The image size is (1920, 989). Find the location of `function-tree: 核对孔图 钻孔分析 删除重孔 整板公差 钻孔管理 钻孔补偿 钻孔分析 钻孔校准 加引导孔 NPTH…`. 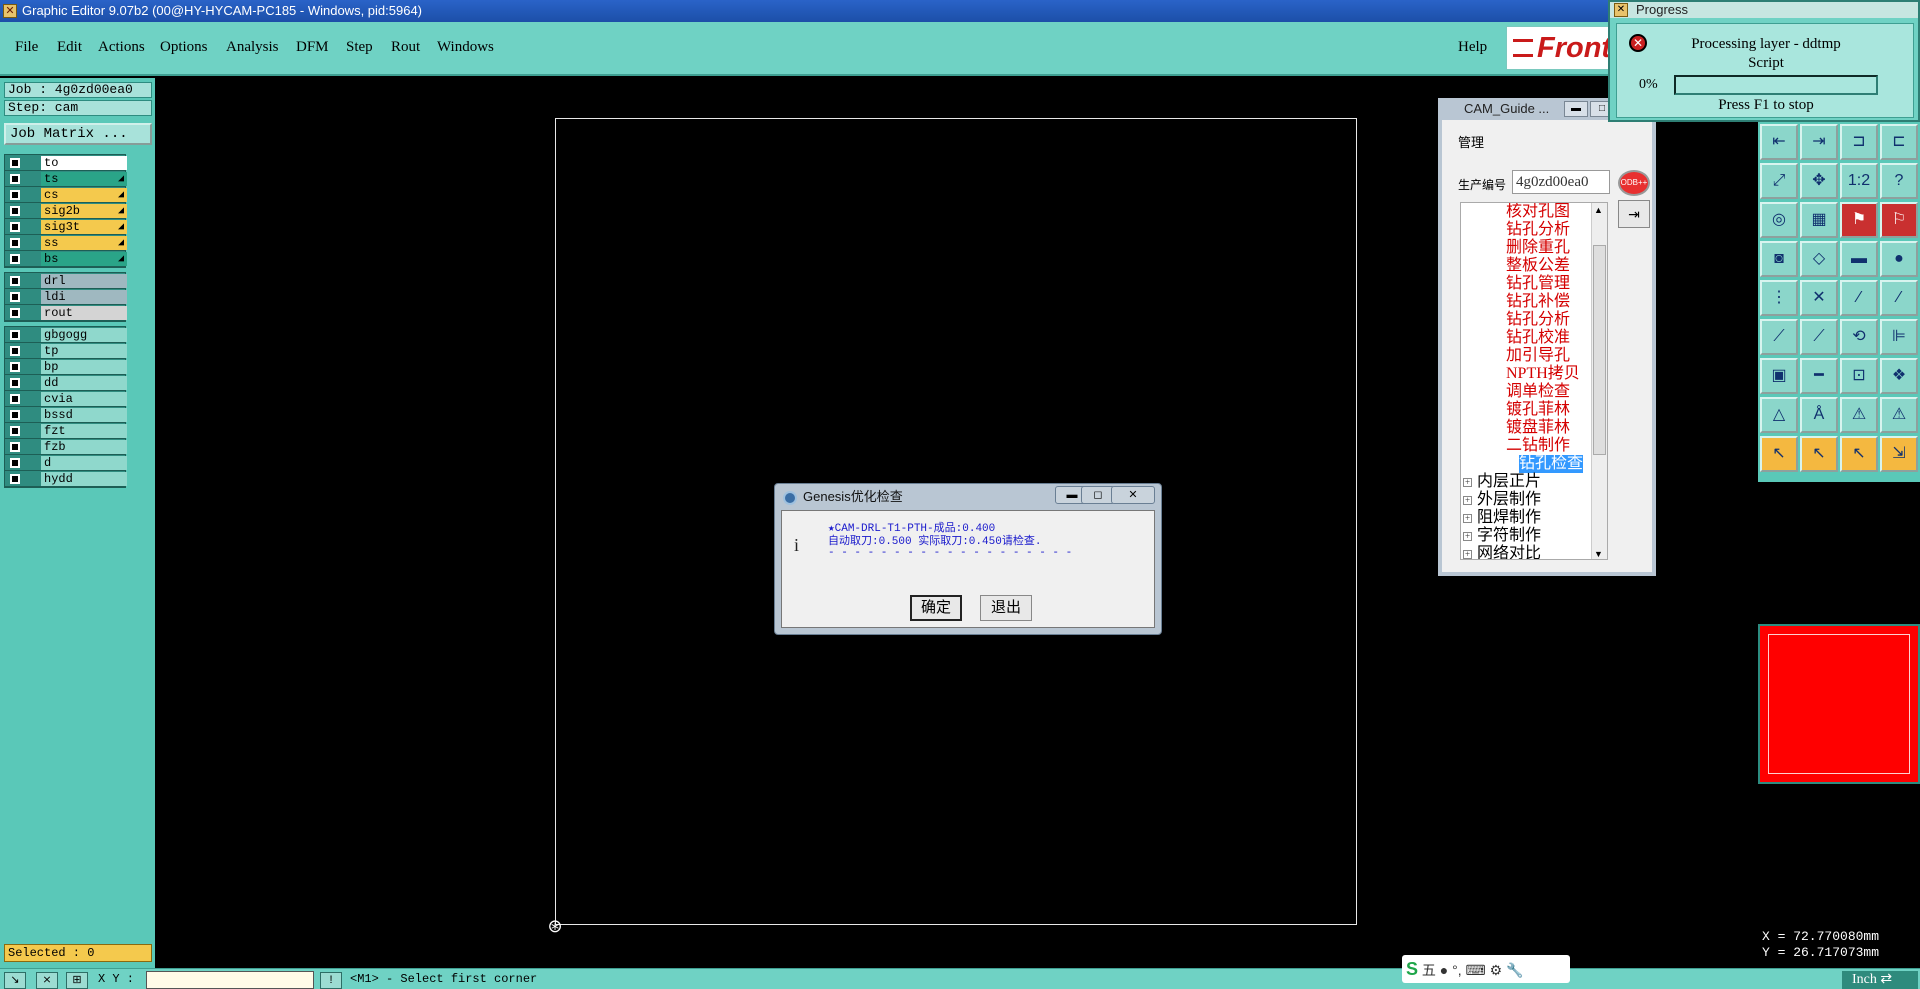

function-tree: 核对孔图 钻孔分析 删除重孔 整板公差 钻孔管理 钻孔补偿 钻孔分析 钻孔校准 加引导孔 NPTH… is located at coordinates (1534, 381).